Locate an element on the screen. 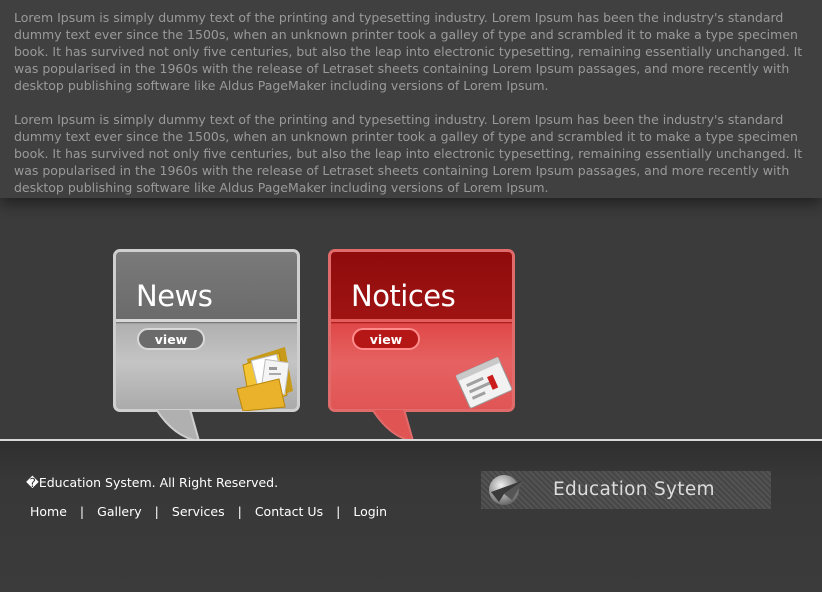  footer-link-gallery: Gallery is located at coordinates (119, 511).